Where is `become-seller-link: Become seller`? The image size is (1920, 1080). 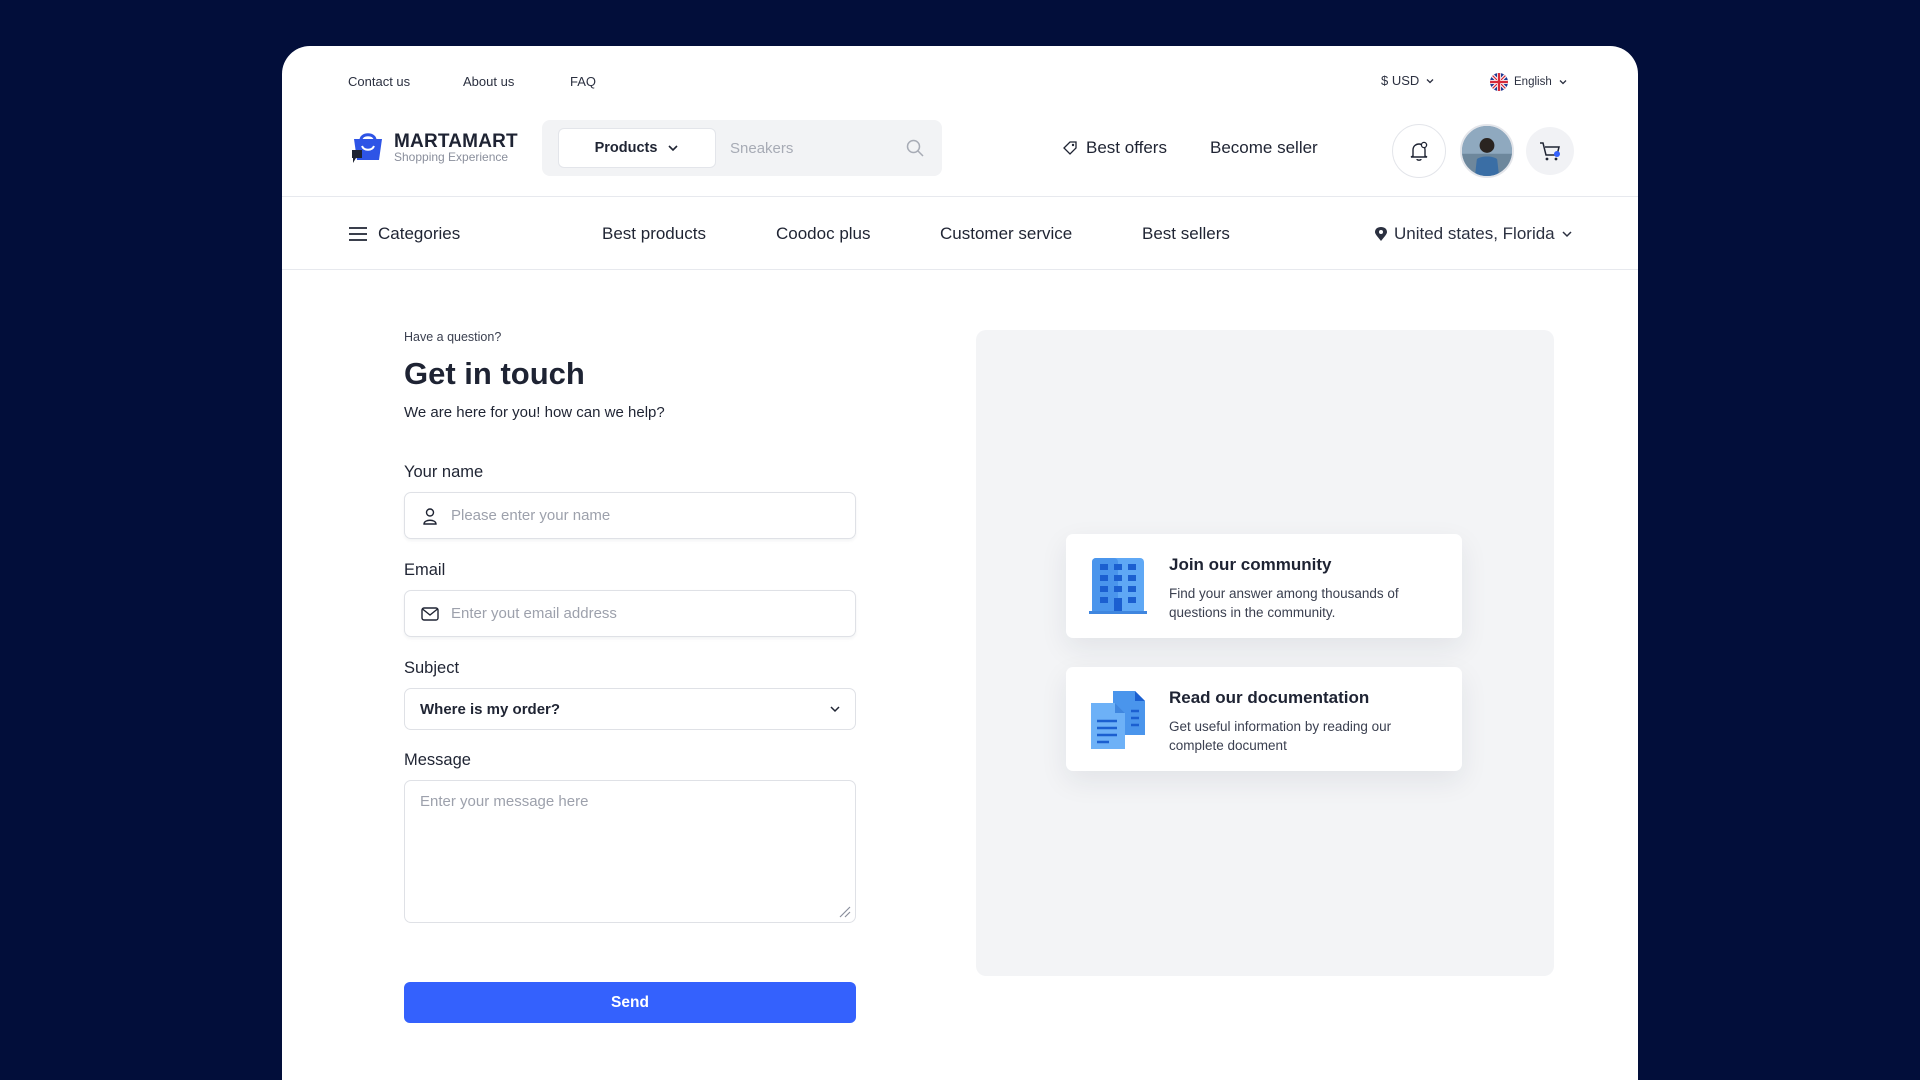 become-seller-link: Become seller is located at coordinates (1264, 148).